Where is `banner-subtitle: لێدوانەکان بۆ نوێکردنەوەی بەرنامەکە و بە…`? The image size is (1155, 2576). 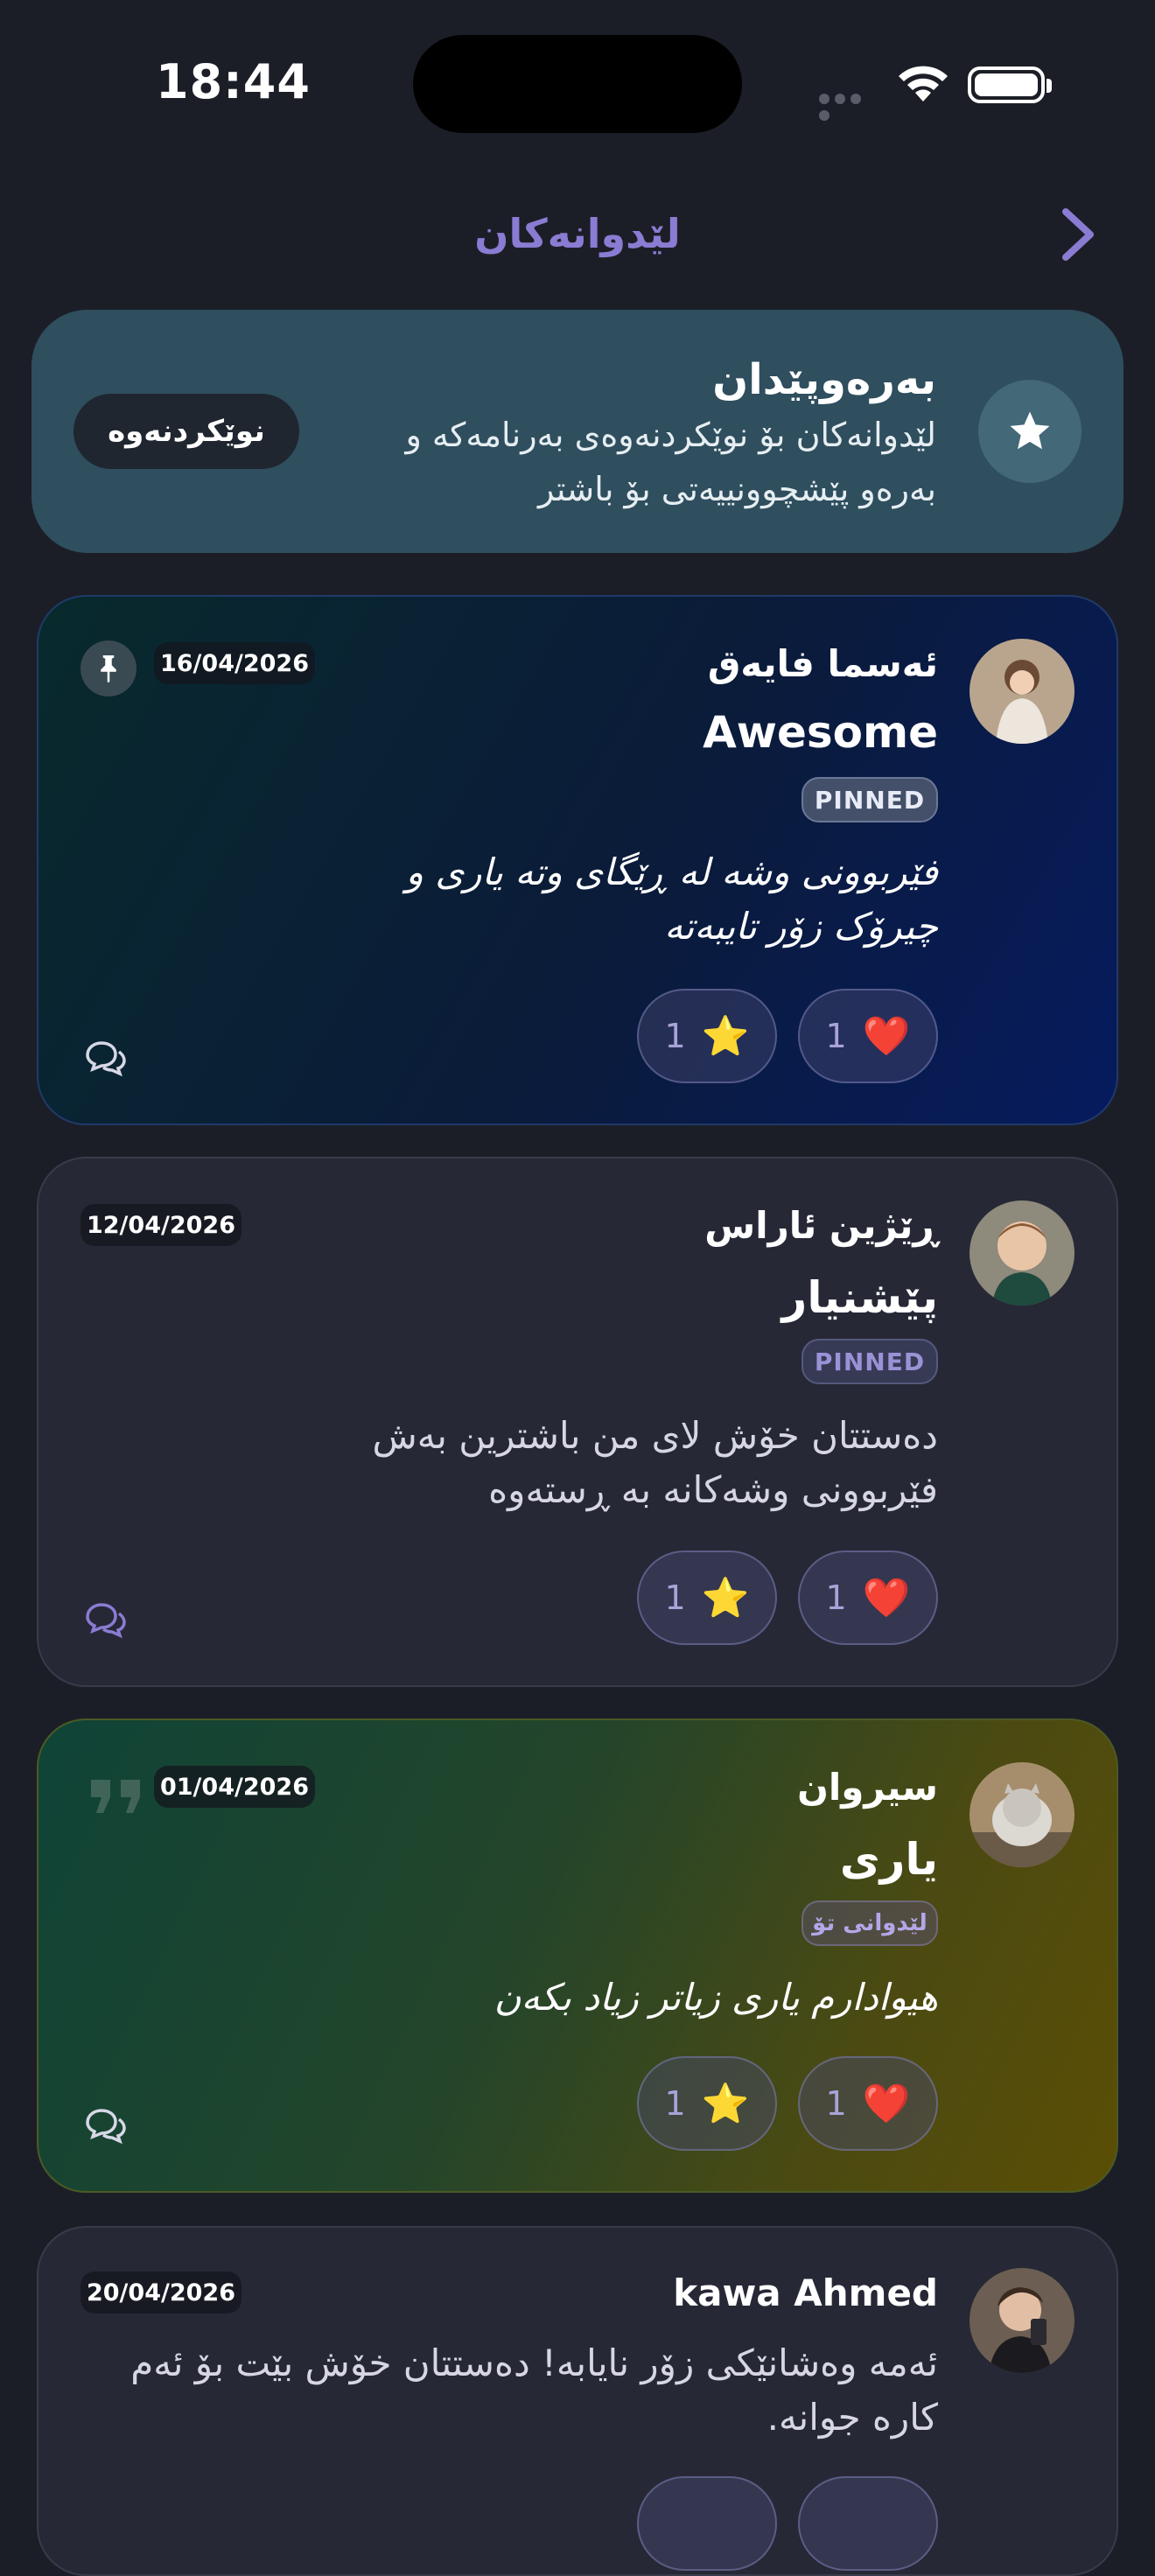 banner-subtitle: لێدوانەکان بۆ نوێکردنەوەی بەرنامەکە و بە… is located at coordinates (670, 462).